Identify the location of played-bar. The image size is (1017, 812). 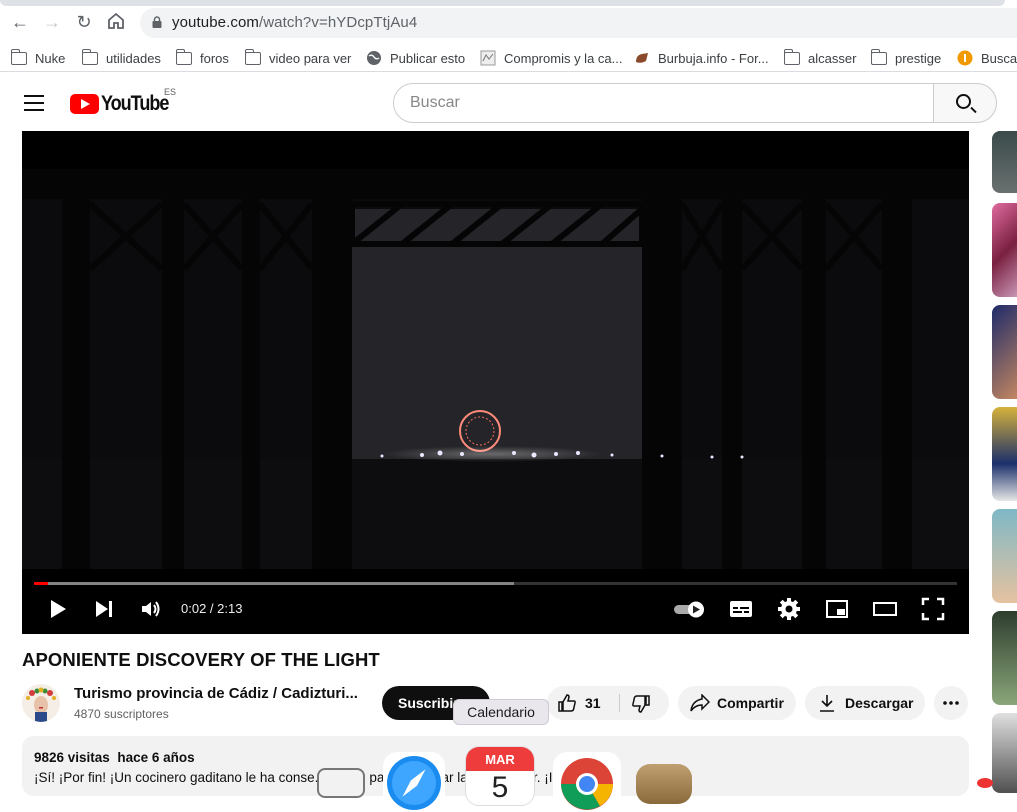
(41, 583).